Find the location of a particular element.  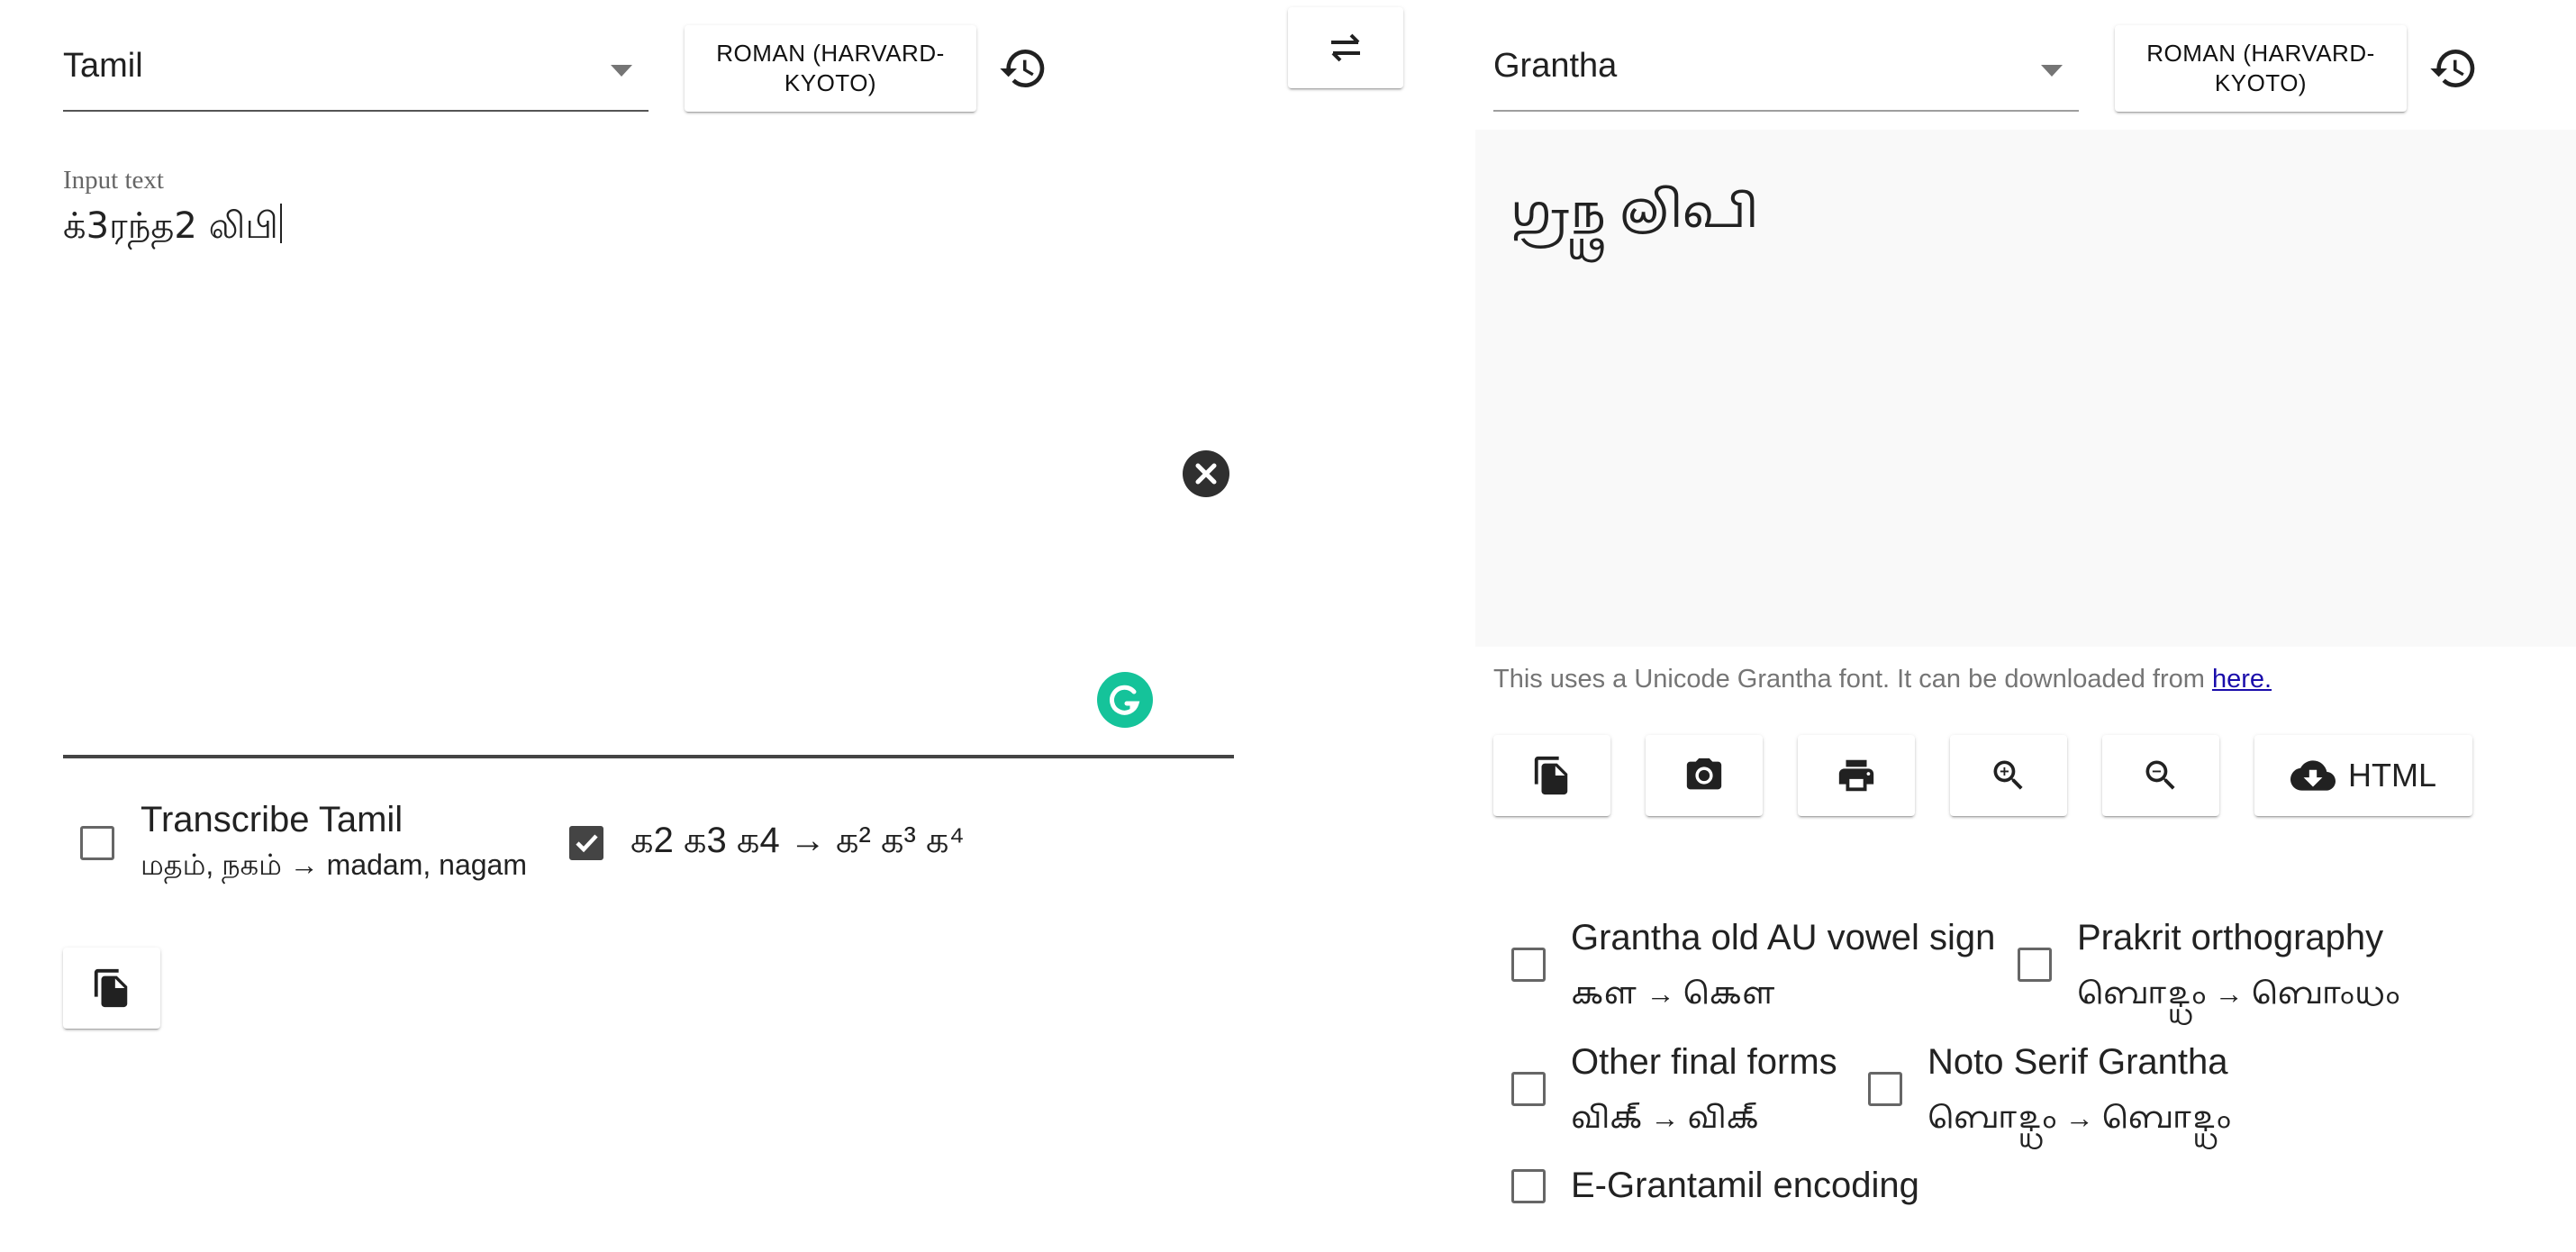

camera-icon is located at coordinates (1704, 774).